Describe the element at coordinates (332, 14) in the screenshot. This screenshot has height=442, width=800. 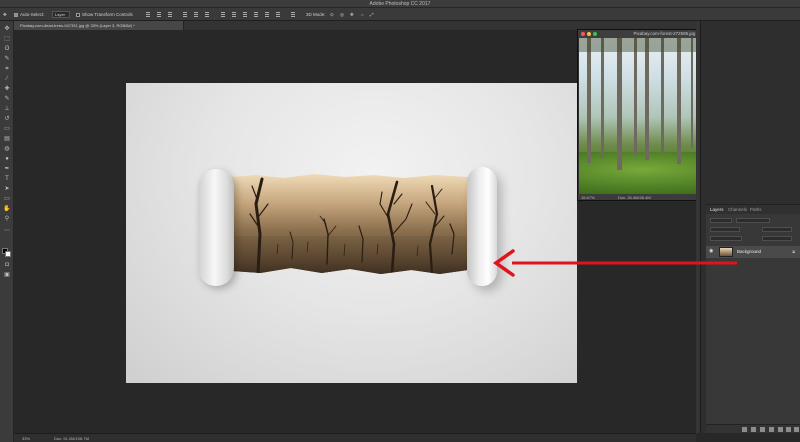
I see `3d-orbit-icon: ⊙` at that location.